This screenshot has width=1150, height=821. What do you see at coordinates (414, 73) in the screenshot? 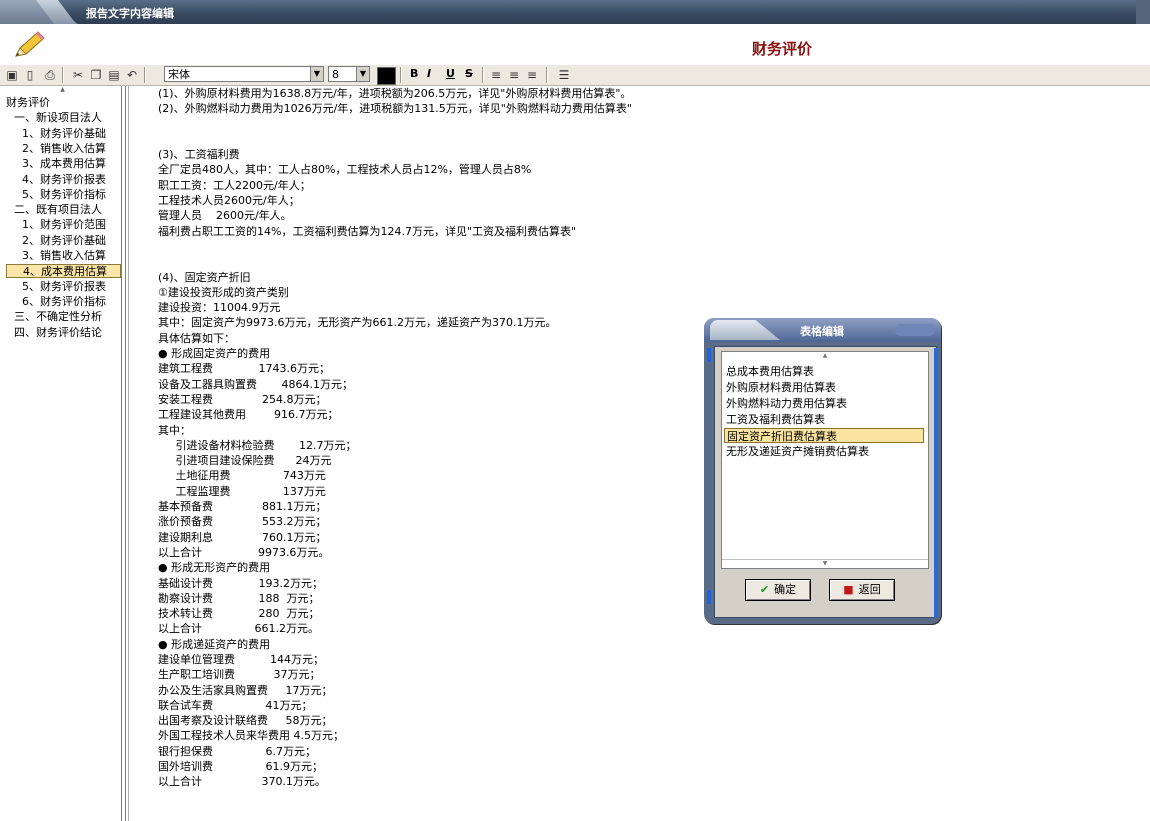
I see `bold-button: B` at bounding box center [414, 73].